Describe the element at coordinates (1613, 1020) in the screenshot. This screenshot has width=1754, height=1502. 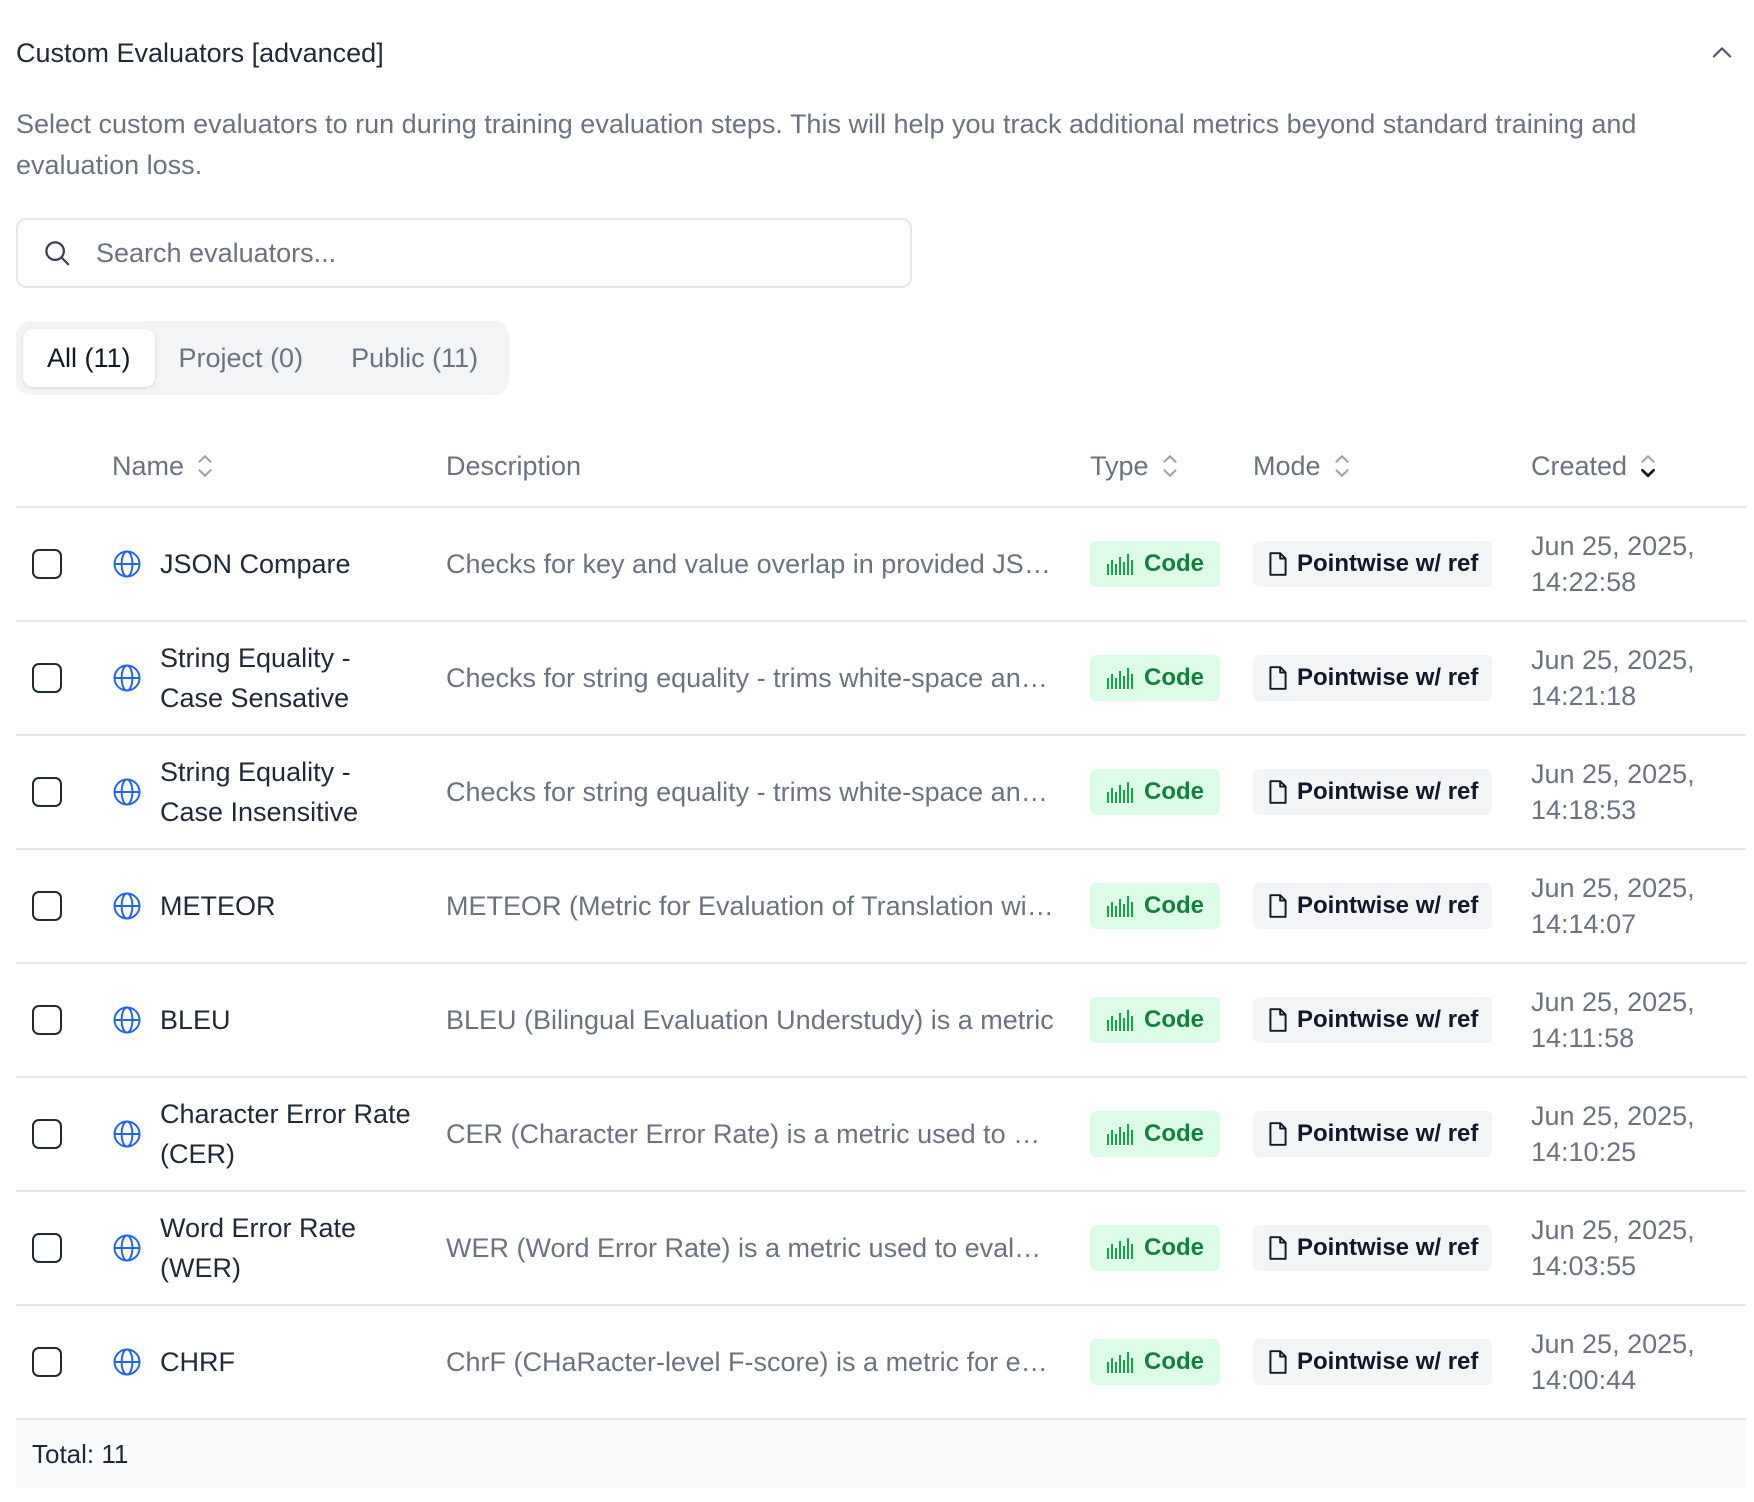
I see `created-timestamp: Jun 25, 2025, 14:11:58` at that location.